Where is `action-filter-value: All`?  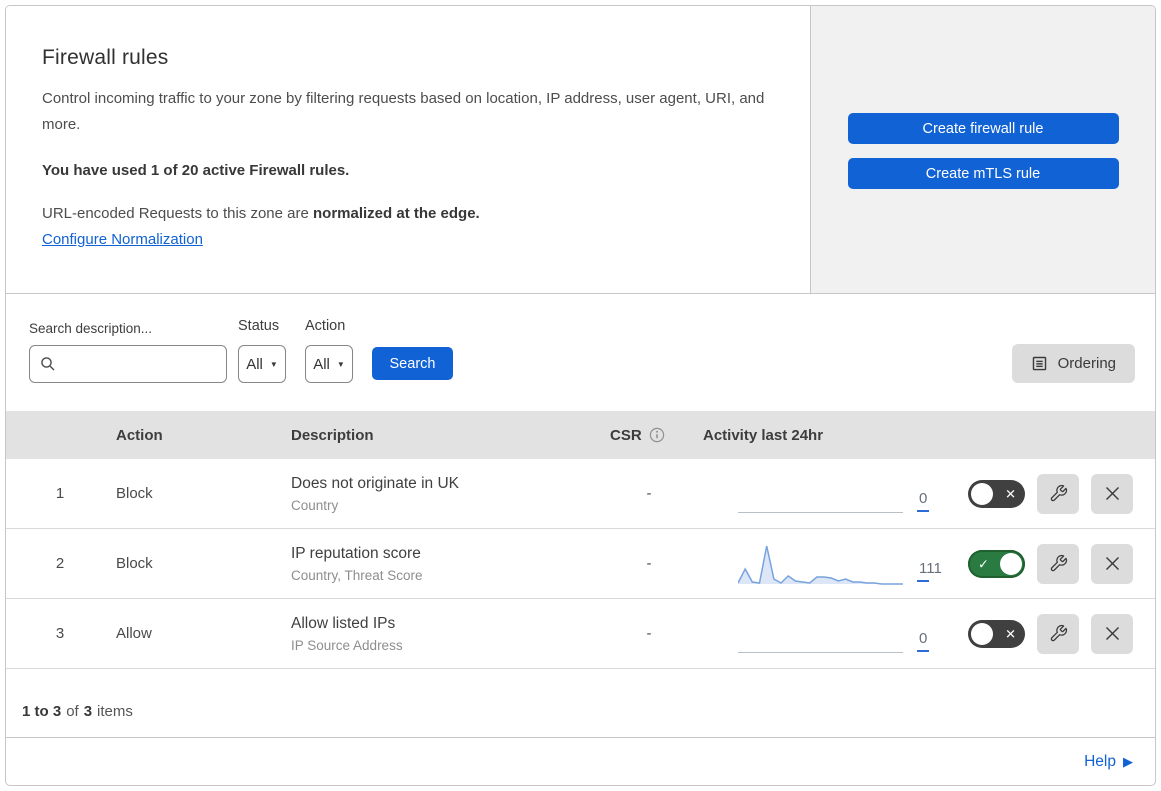
action-filter-value: All is located at coordinates (321, 364).